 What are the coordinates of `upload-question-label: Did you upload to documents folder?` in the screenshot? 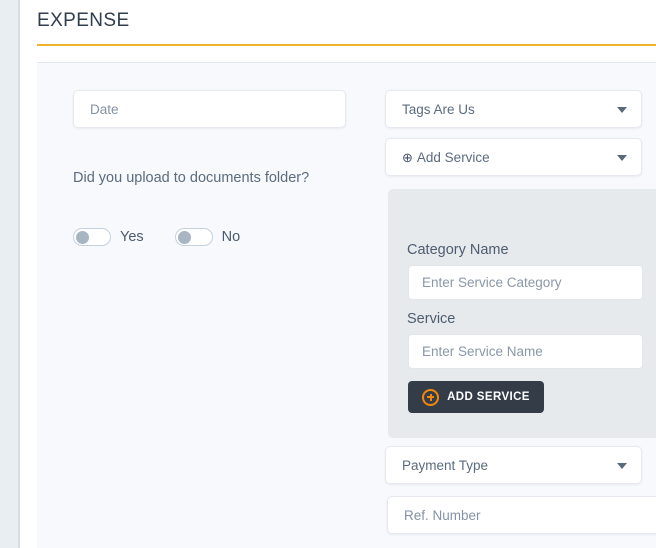 It's located at (191, 178).